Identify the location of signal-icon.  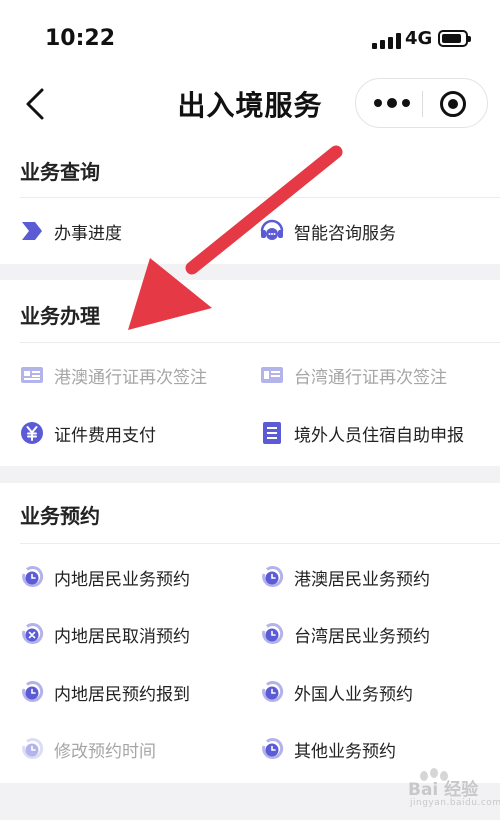
(387, 41).